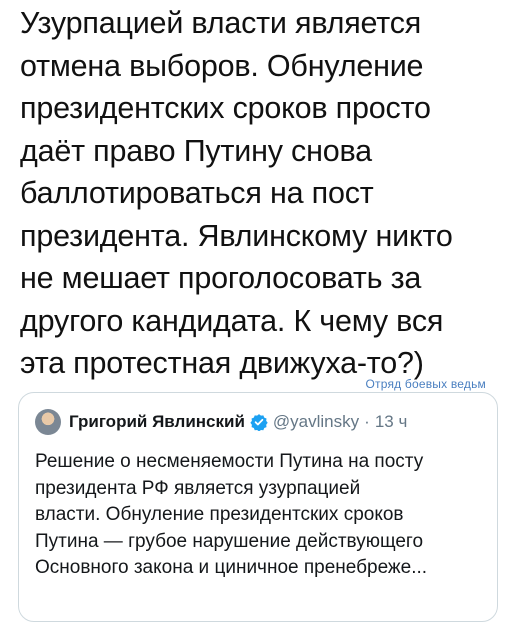 This screenshot has width=522, height=622. I want to click on watermark: Отряд боевых ведьм, so click(425, 384).